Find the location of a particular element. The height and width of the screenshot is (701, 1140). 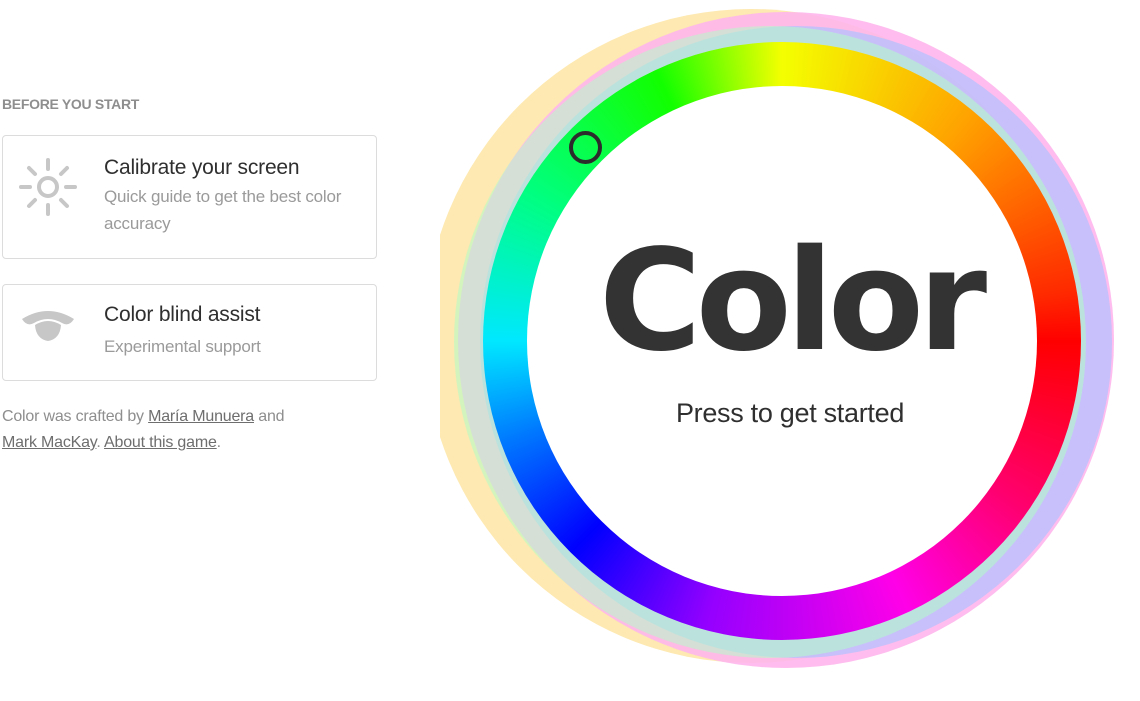

about-game-link: About this game is located at coordinates (160, 442).